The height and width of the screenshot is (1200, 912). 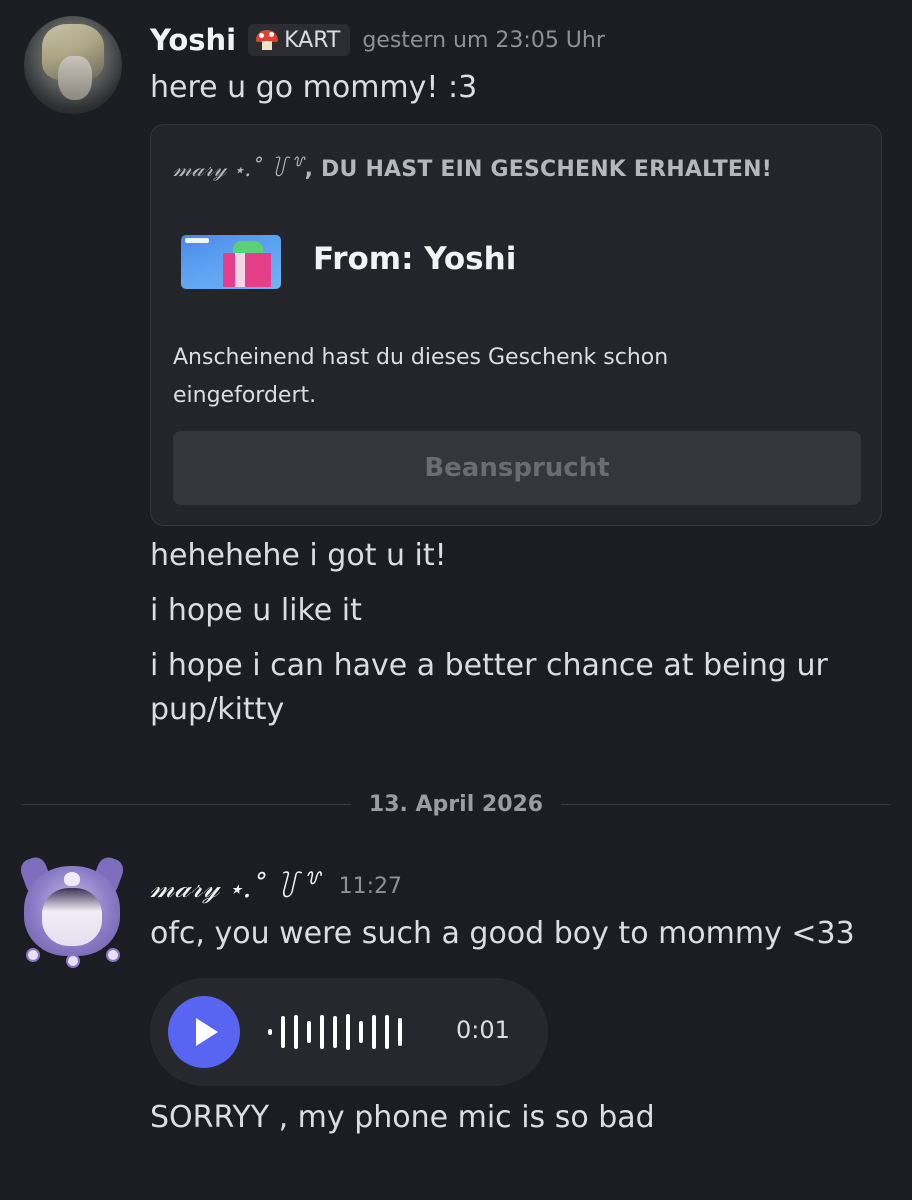 I want to click on divider-date: 13. April 2026, so click(x=456, y=804).